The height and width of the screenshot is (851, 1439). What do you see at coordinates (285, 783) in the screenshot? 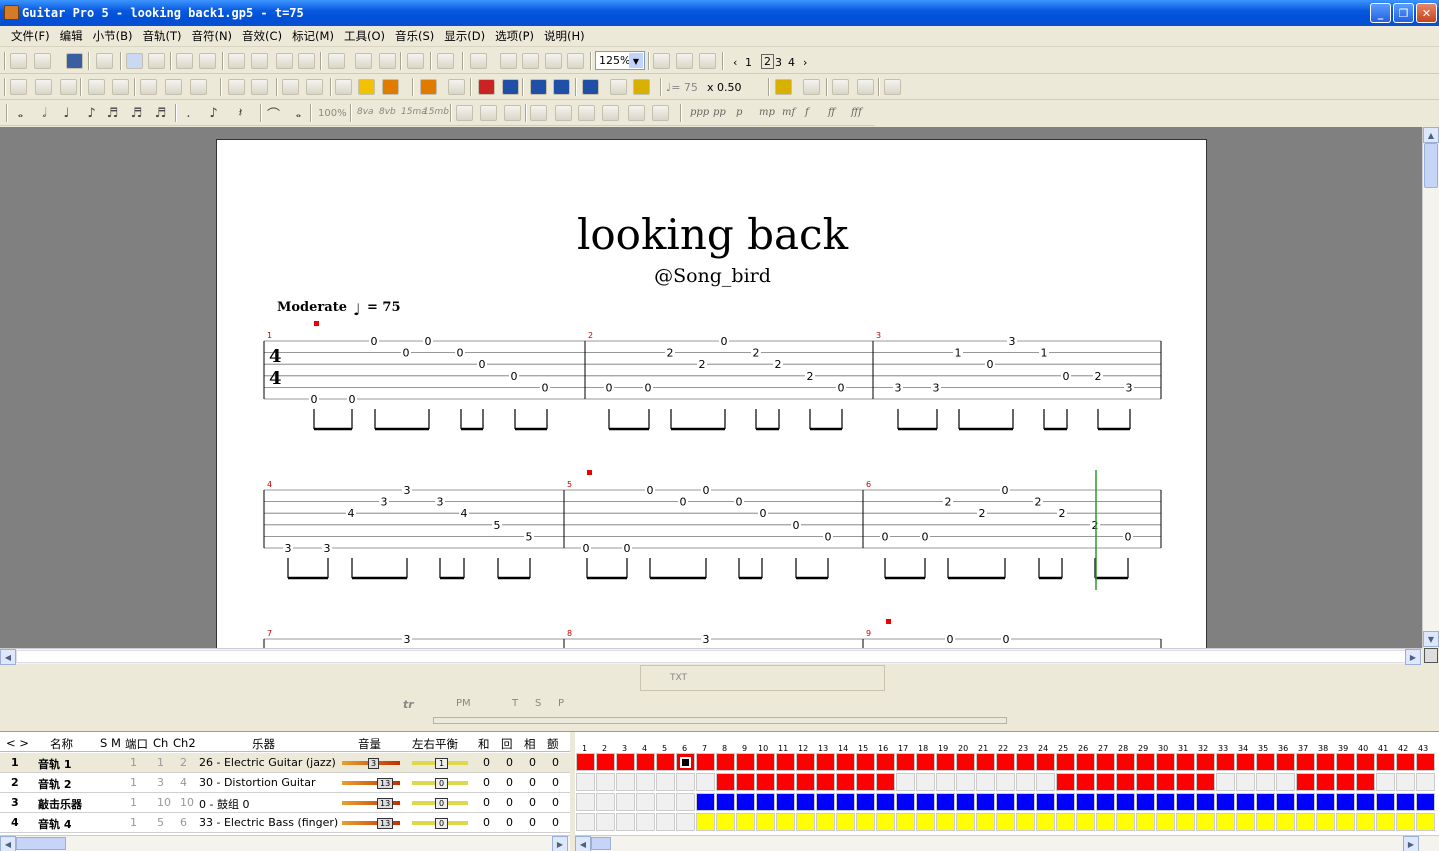
I see `track-row: 2 音轨 2 1 3 4 30 - Distortion Guitar 13 0 0 0 0 0` at bounding box center [285, 783].